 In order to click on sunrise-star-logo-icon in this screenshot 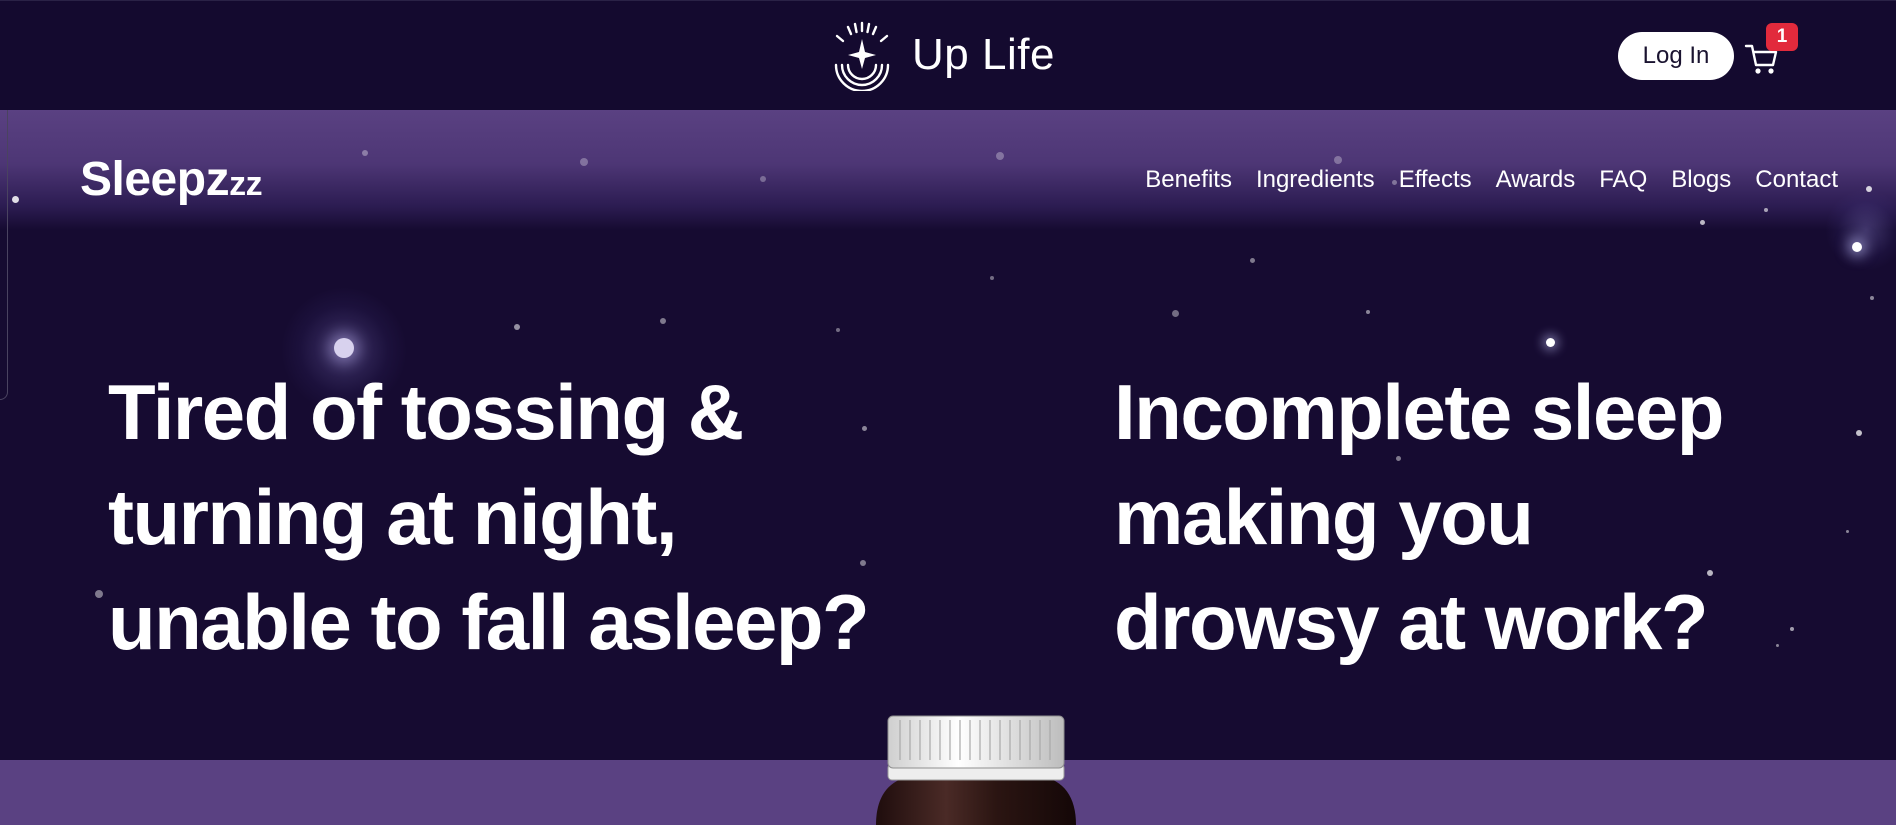, I will do `click(862, 55)`.